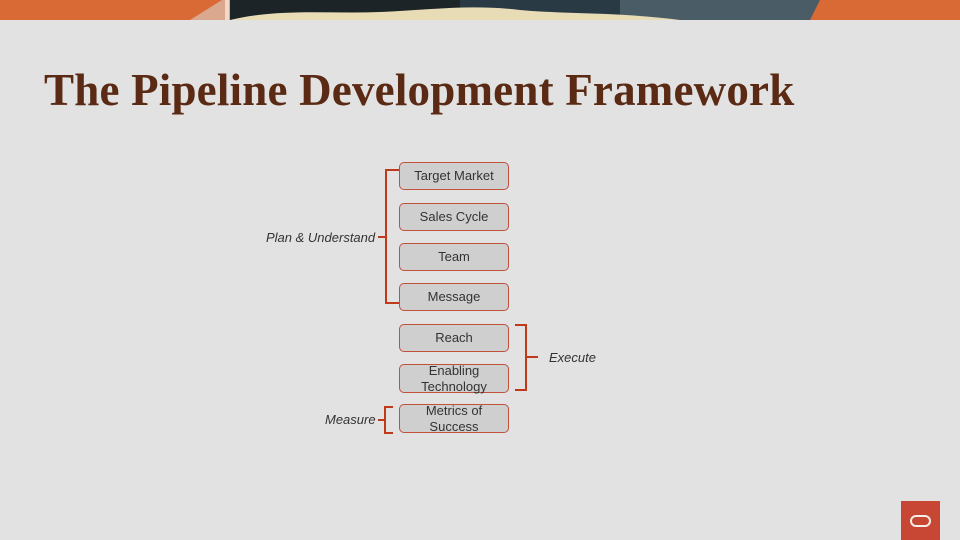 This screenshot has height=540, width=960. I want to click on oracle-logo-icon, so click(920, 520).